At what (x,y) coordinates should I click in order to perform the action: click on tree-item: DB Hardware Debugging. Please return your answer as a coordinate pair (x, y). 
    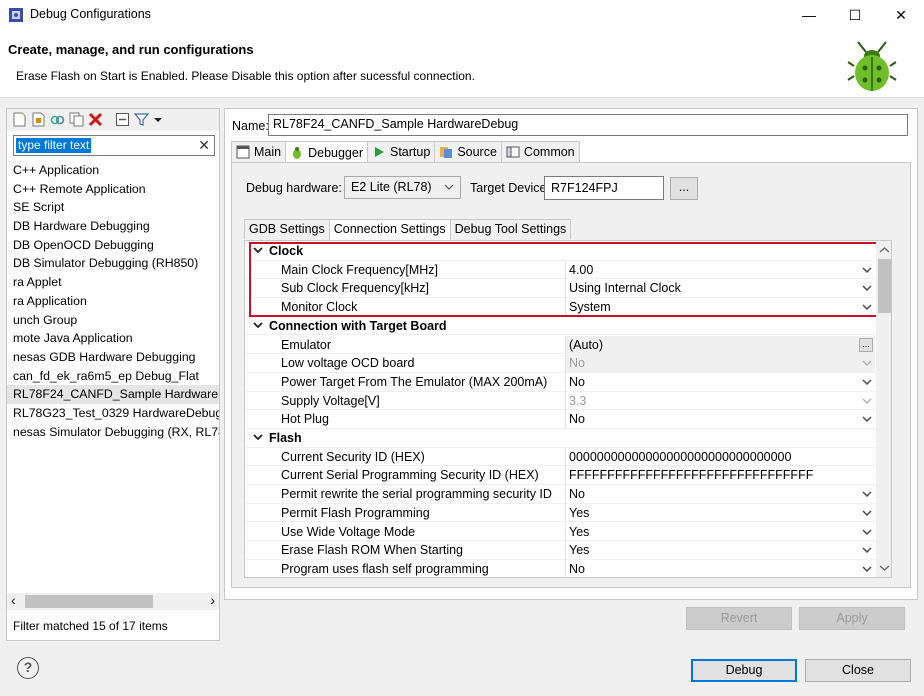
    Looking at the image, I should click on (113, 226).